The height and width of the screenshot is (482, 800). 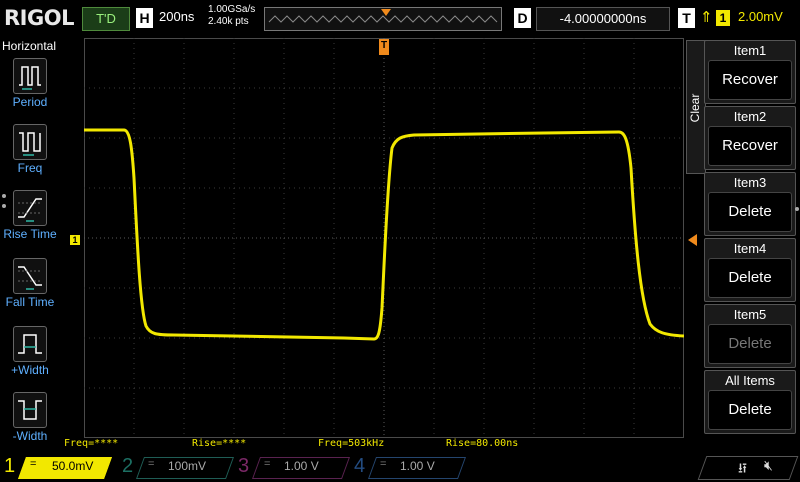 I want to click on ch1-offset-marker: 1, so click(x=75, y=240).